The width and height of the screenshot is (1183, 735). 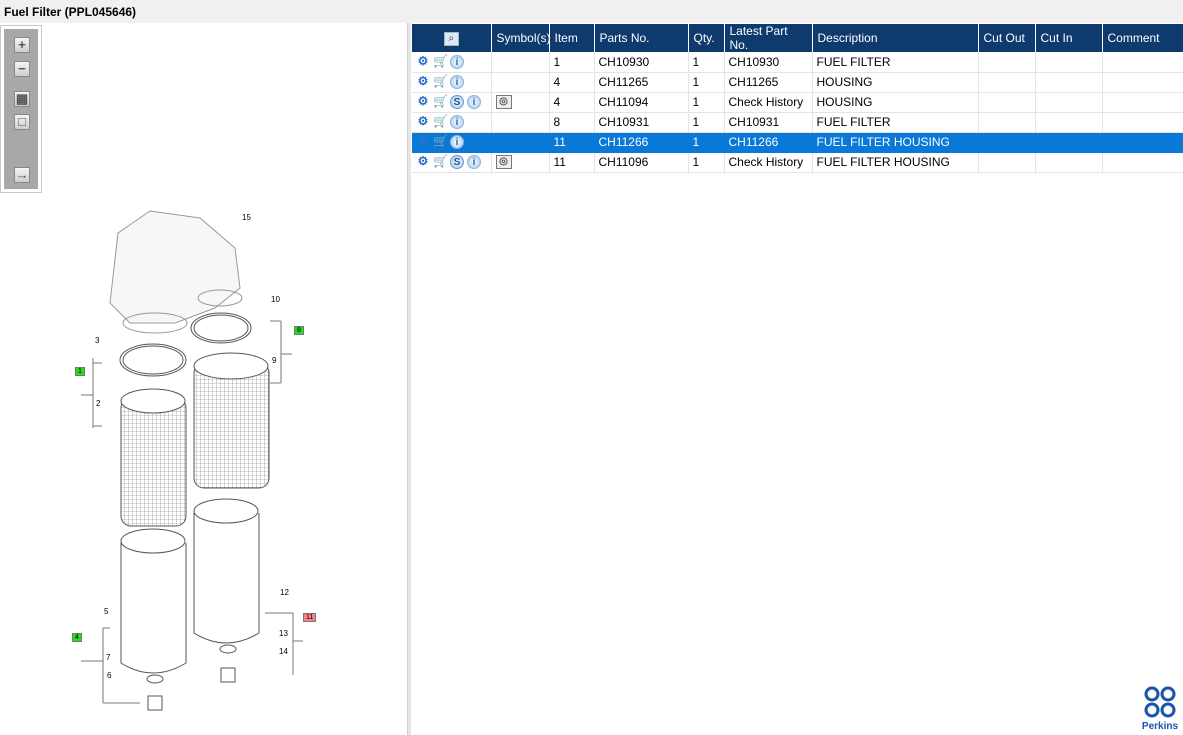 I want to click on table-row: ⚙ 🛒 Si ◎ 4 CH11094 1 Check History HOUSING, so click(x=797, y=102).